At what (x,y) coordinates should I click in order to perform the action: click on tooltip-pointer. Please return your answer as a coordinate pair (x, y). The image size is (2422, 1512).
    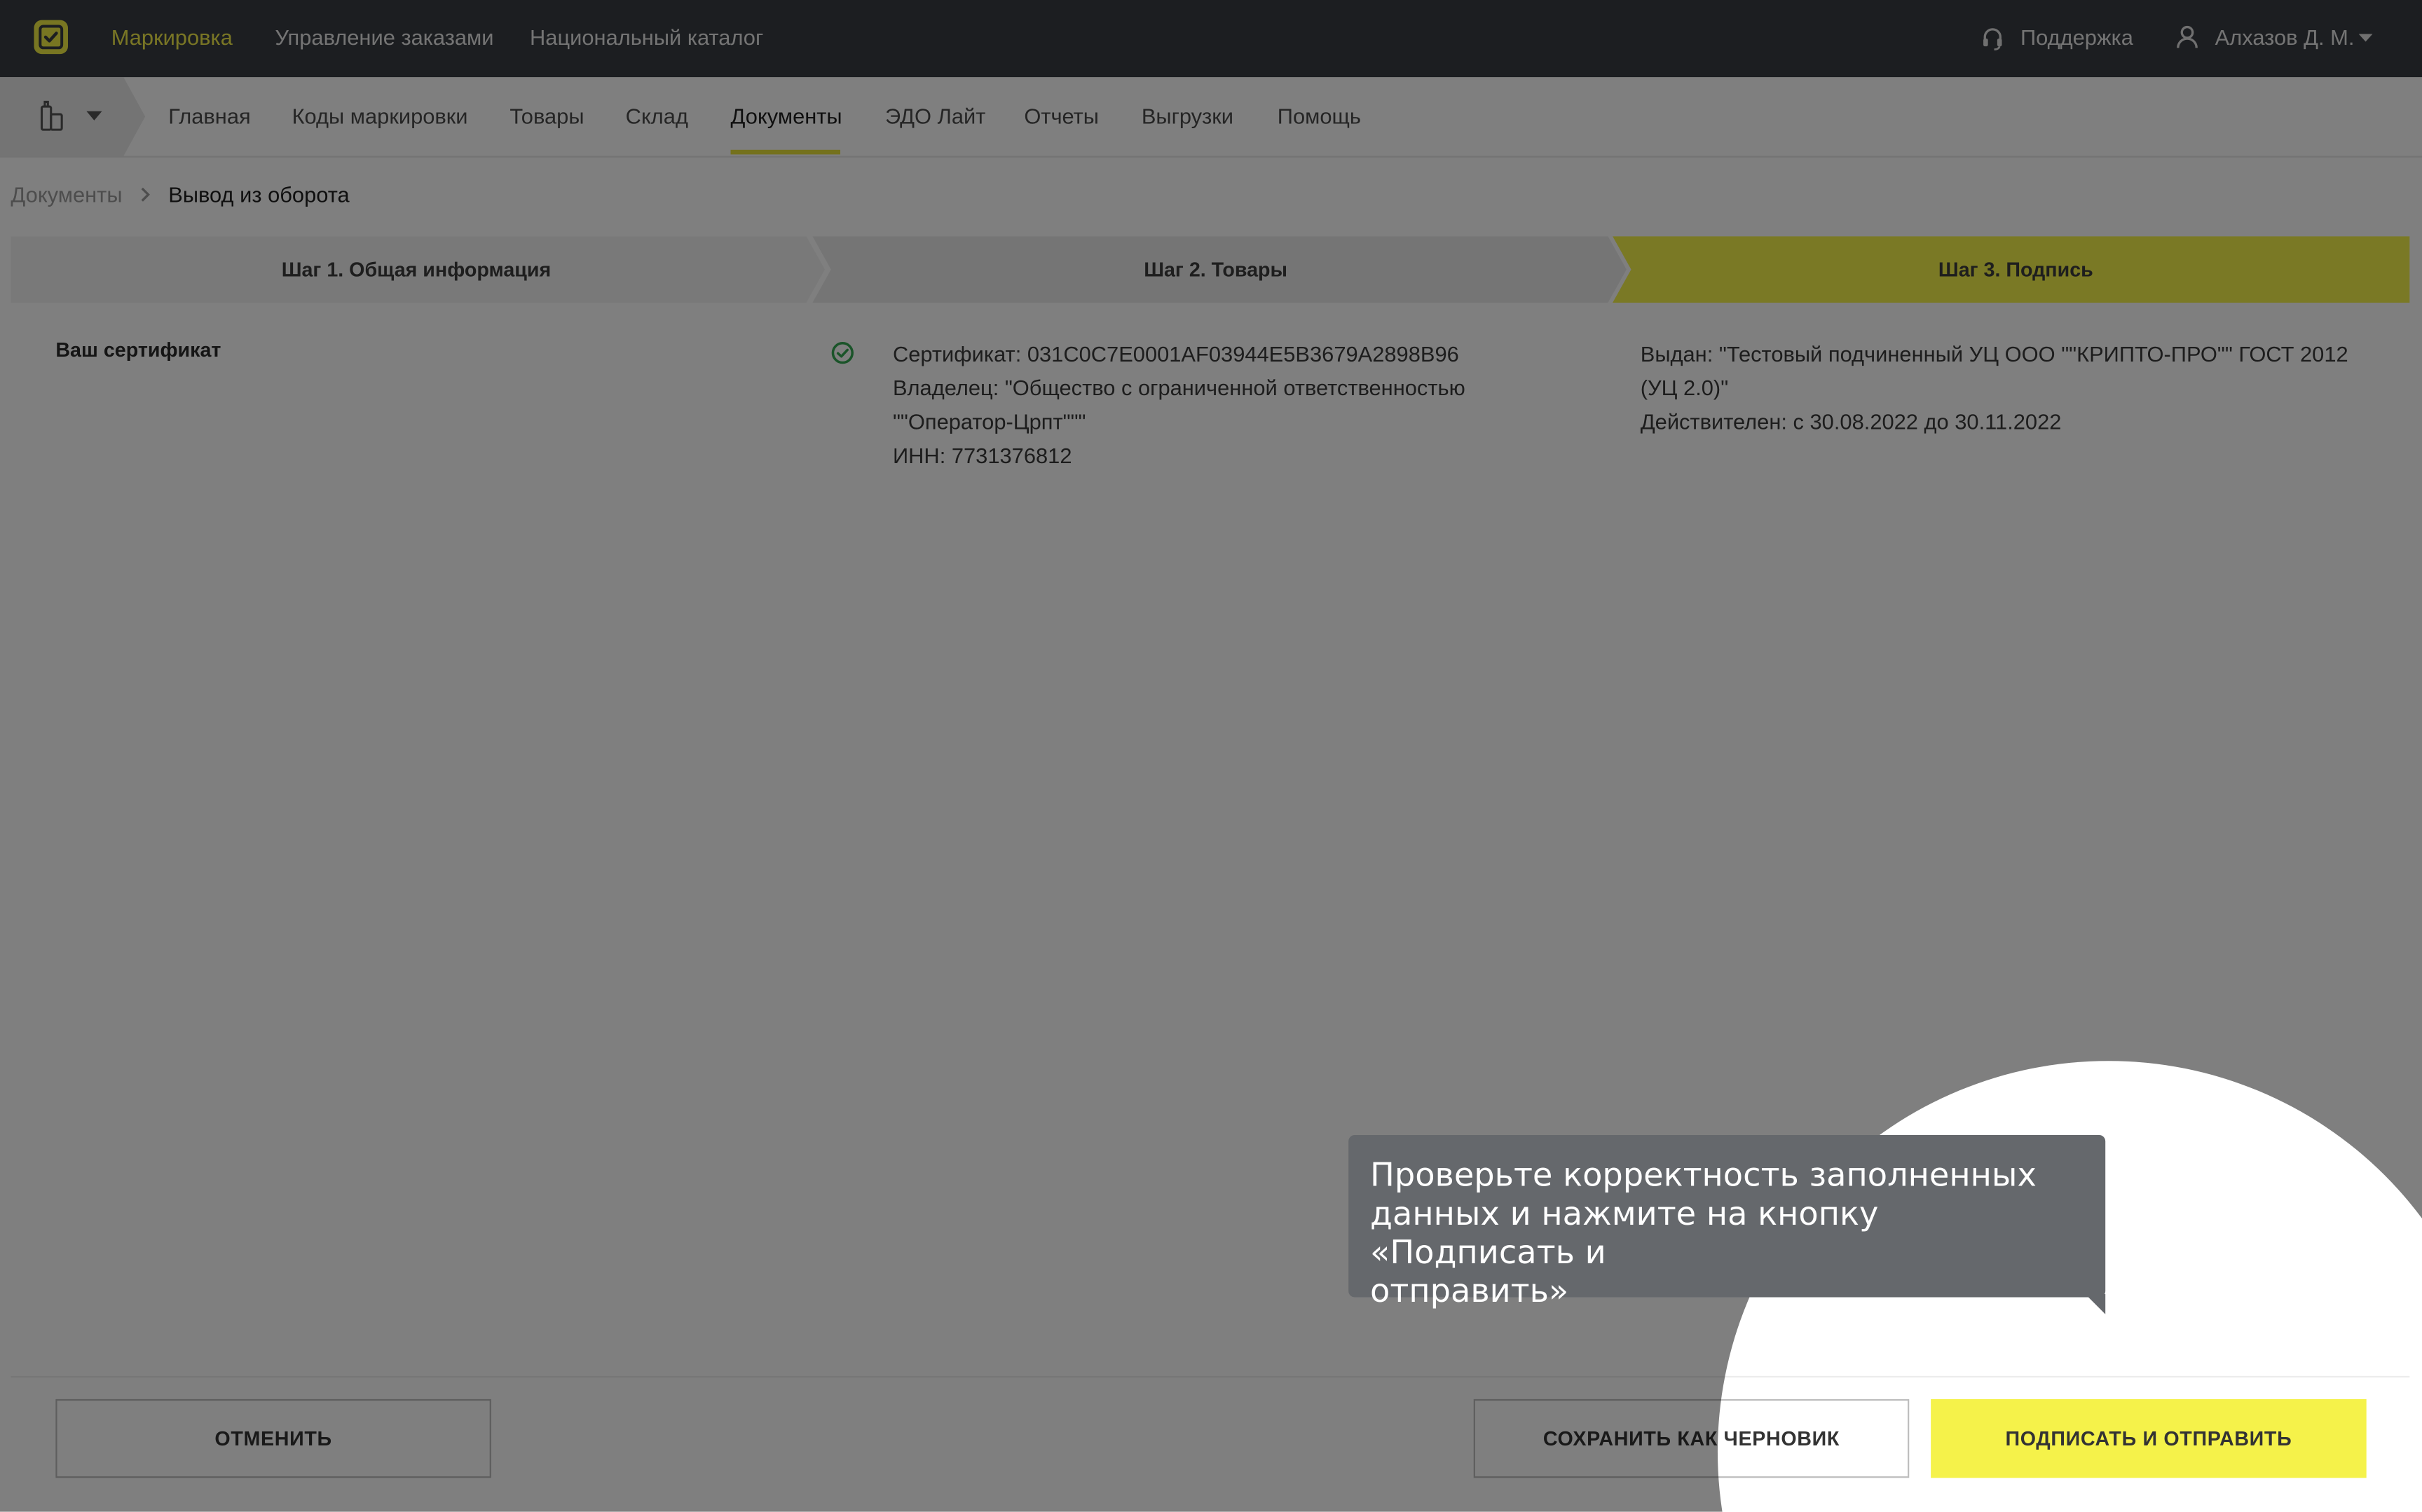
    Looking at the image, I should click on (2095, 1304).